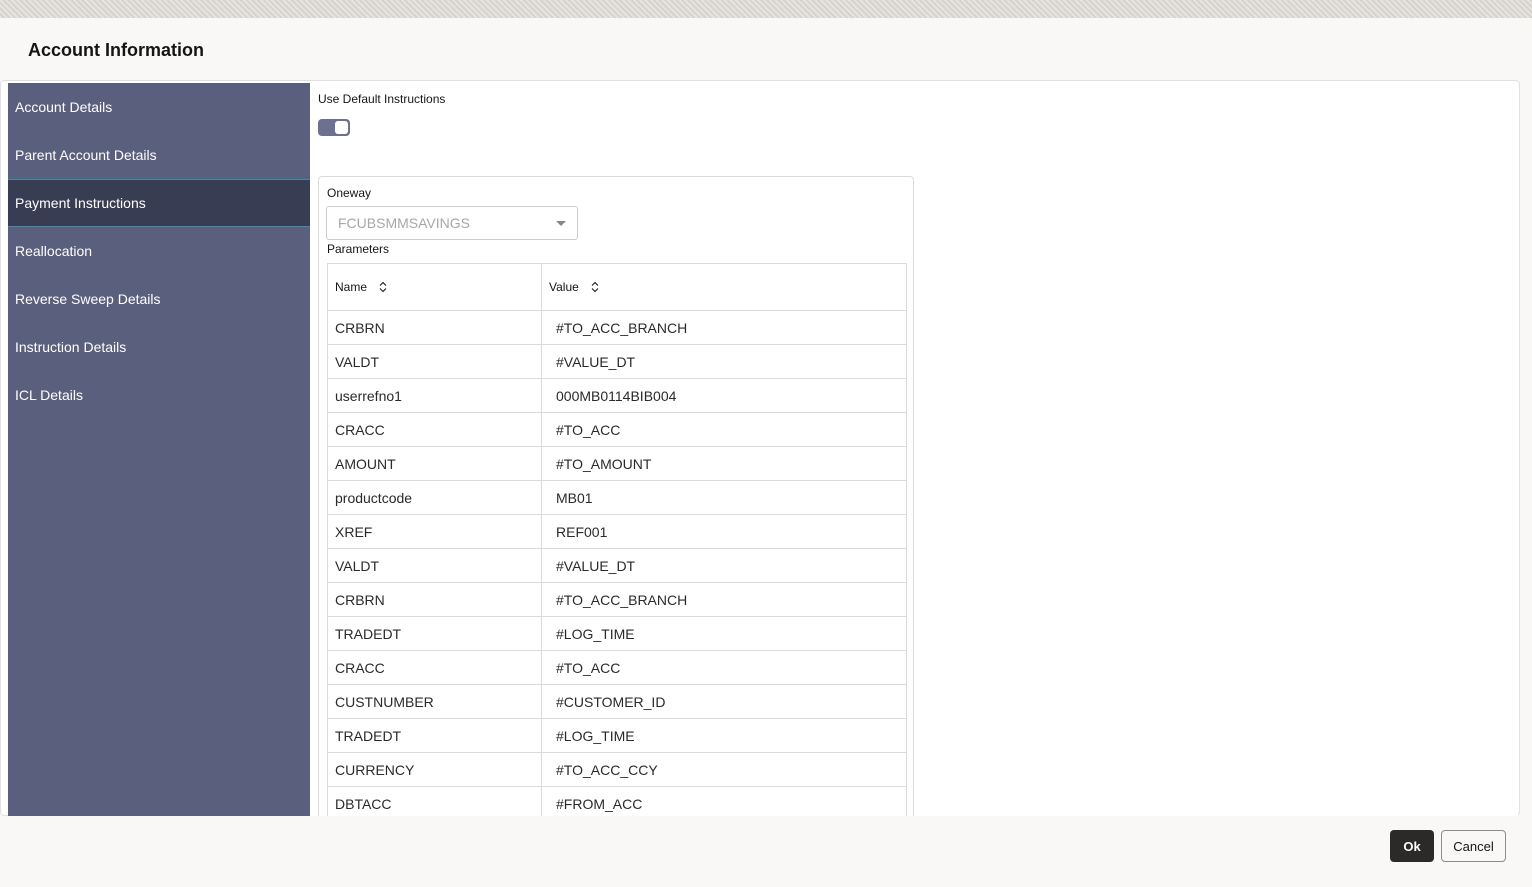 This screenshot has height=887, width=1532. What do you see at coordinates (382, 99) in the screenshot?
I see `use-default-instructions-label: Use Default Instructions` at bounding box center [382, 99].